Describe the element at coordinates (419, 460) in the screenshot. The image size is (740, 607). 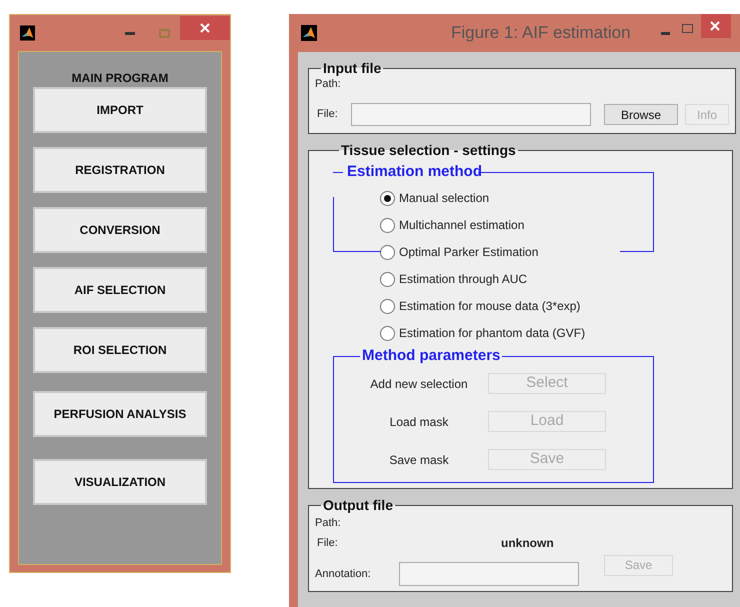
I see `parameter-label: Save mask` at that location.